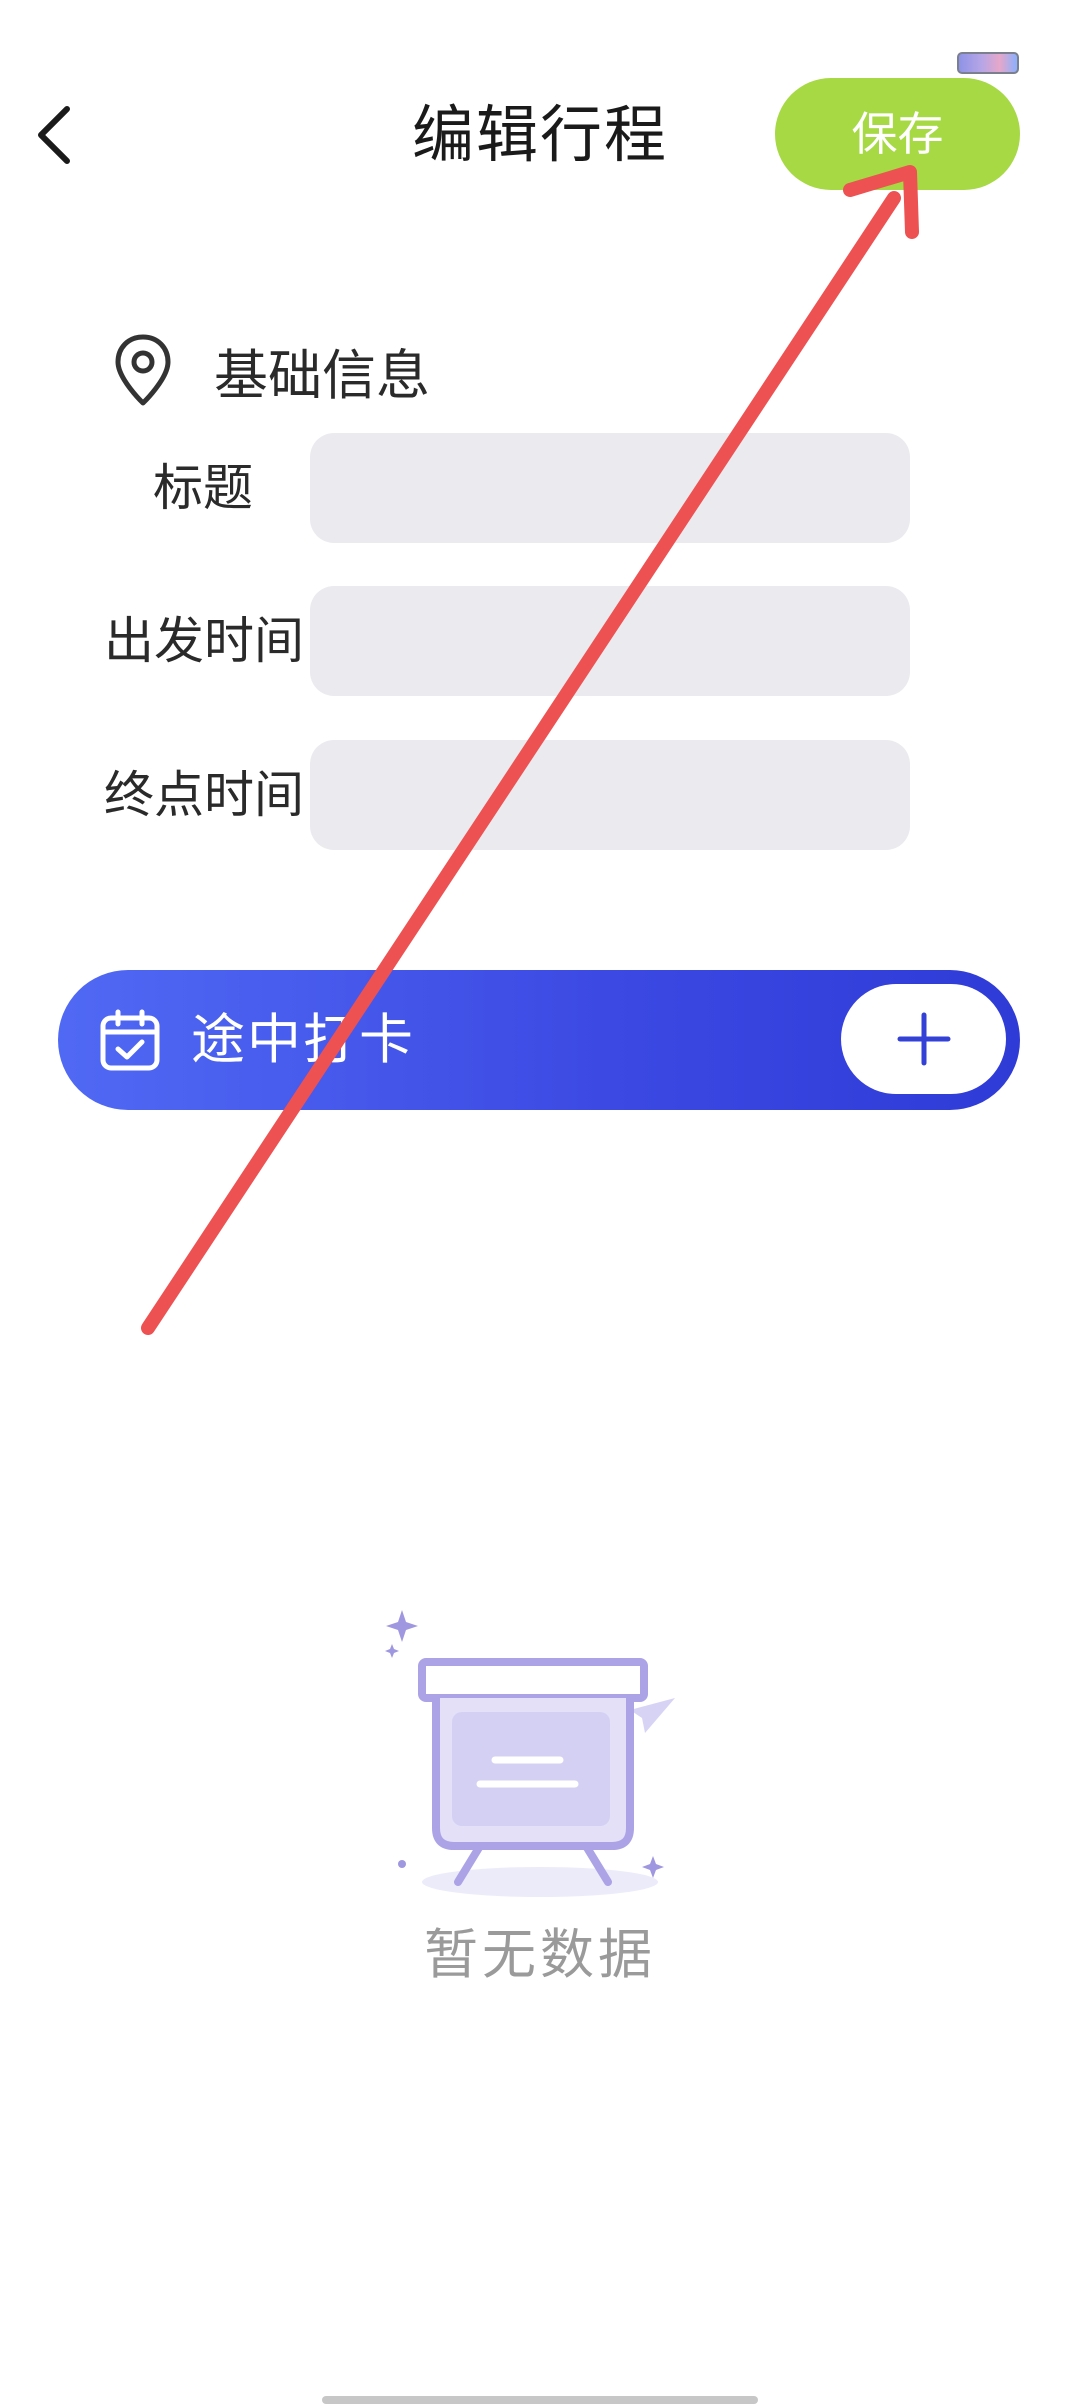 The image size is (1080, 2408). I want to click on status-indicator, so click(988, 63).